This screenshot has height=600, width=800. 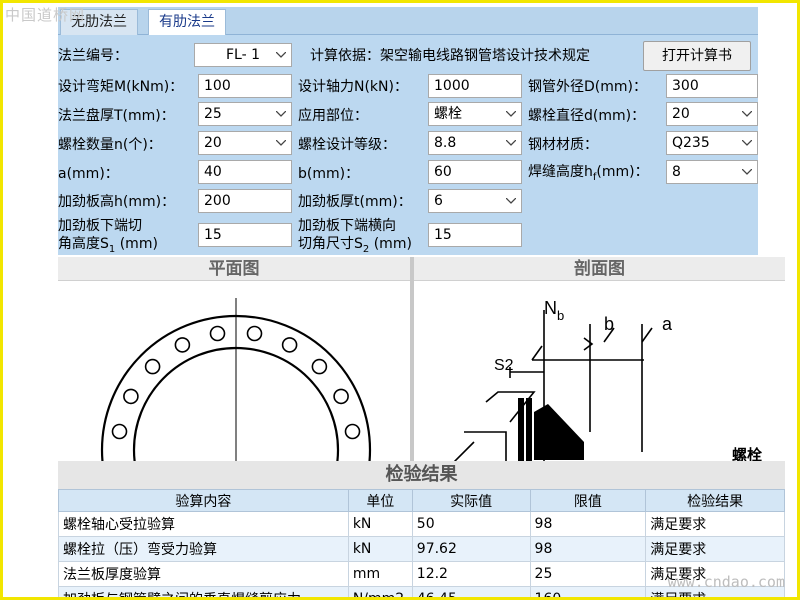 What do you see at coordinates (475, 114) in the screenshot?
I see `position-select: 螺栓` at bounding box center [475, 114].